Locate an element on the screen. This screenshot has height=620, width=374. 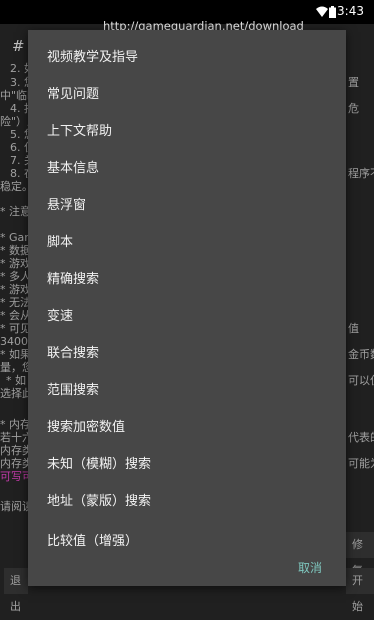
menu-item-address-mask-search: 地址（蒙版）搜索 is located at coordinates (187, 501).